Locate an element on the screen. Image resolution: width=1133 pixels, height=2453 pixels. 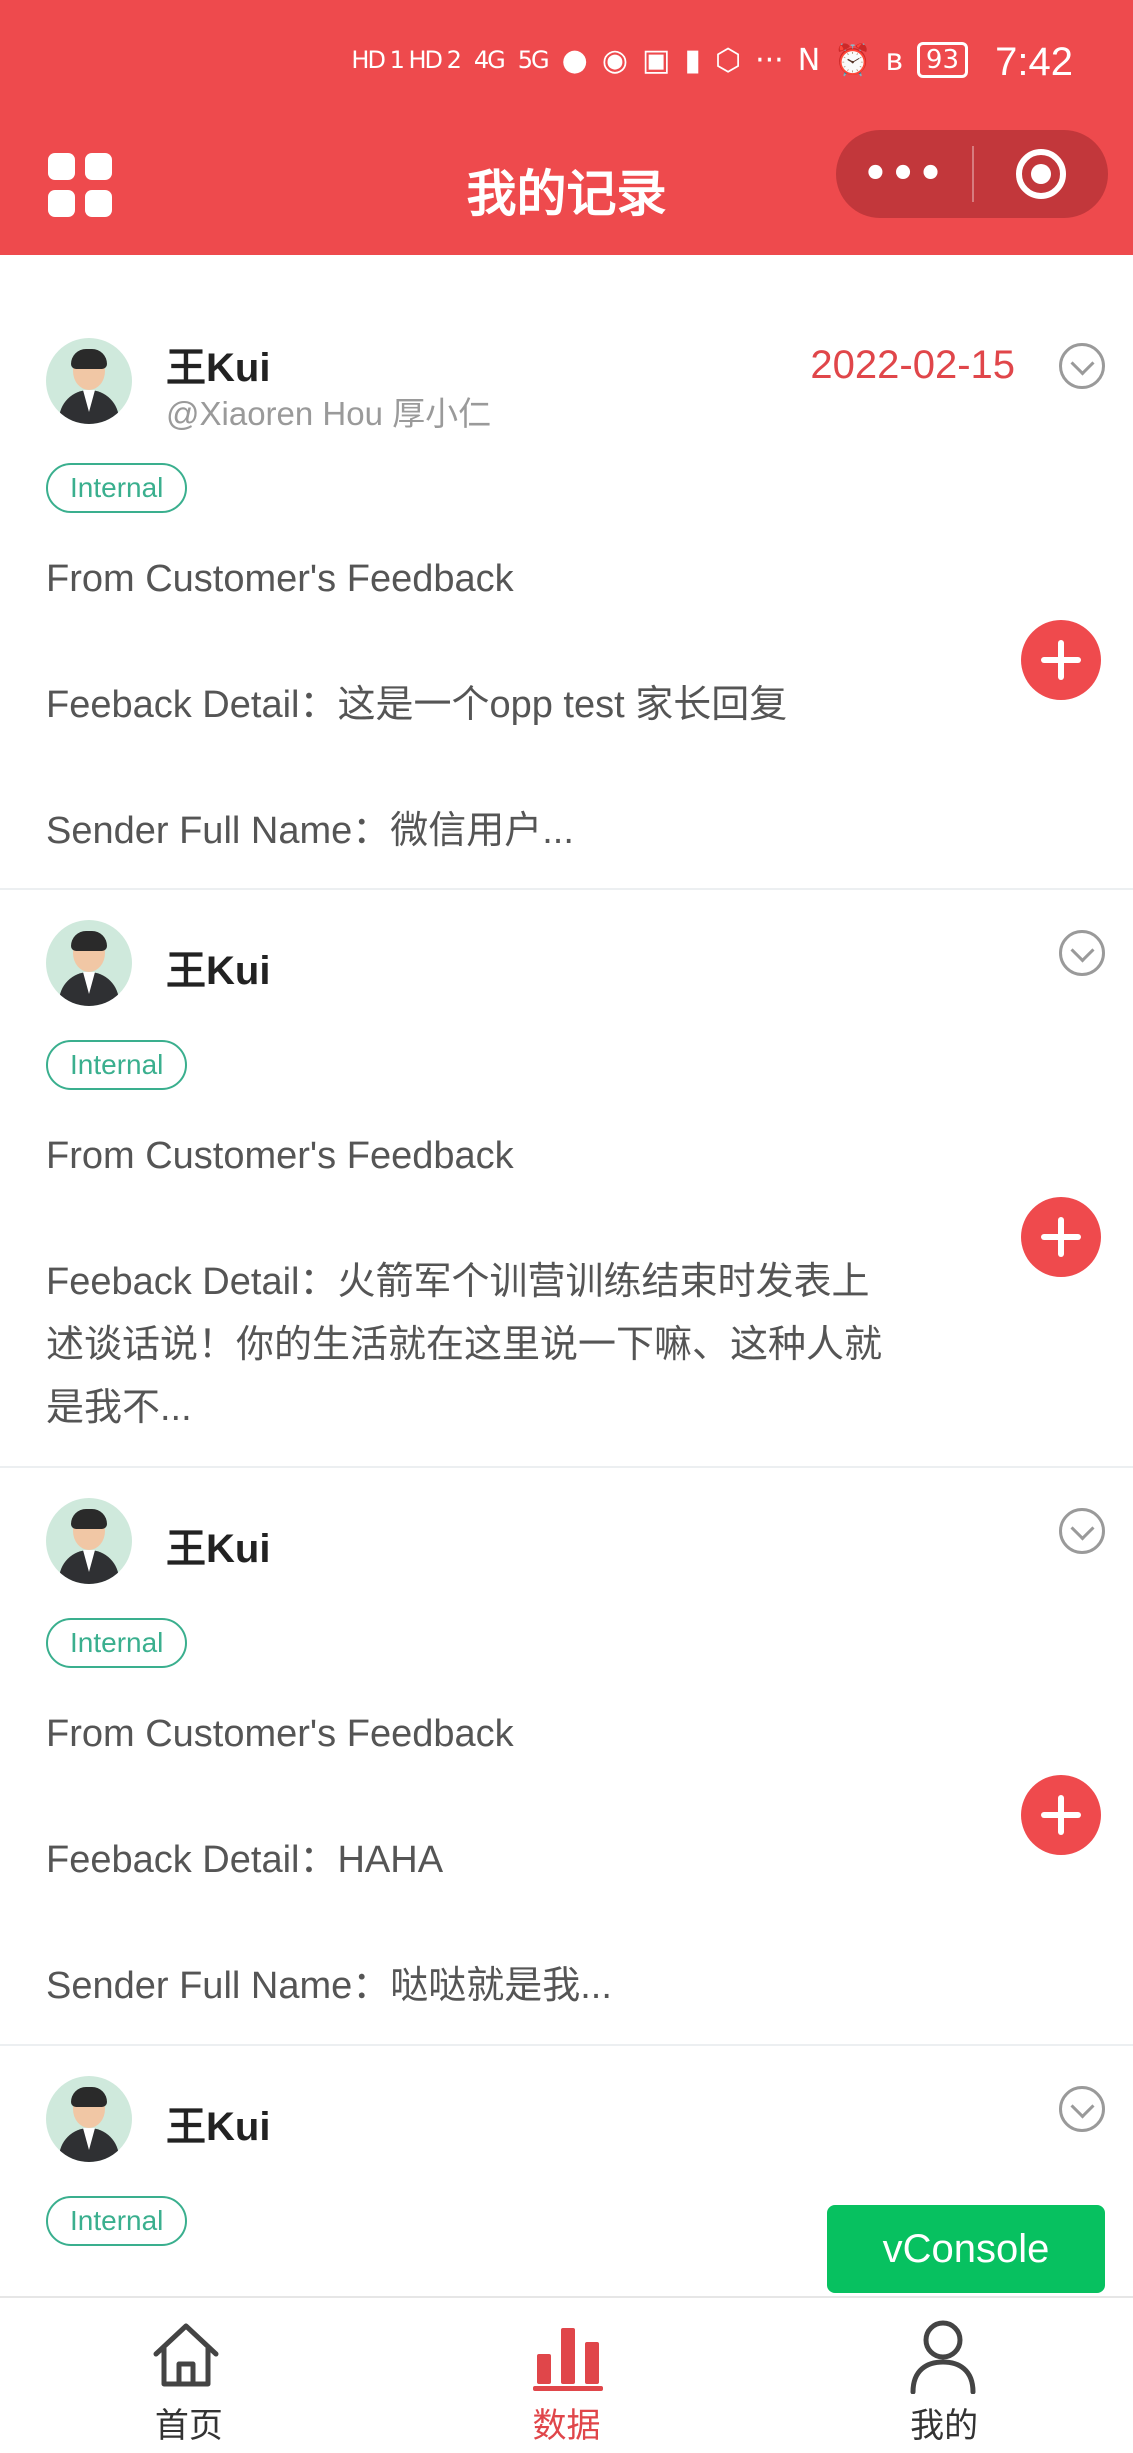
bottom-tab-bar: 首页 数据 我的 is located at coordinates (566, 2374).